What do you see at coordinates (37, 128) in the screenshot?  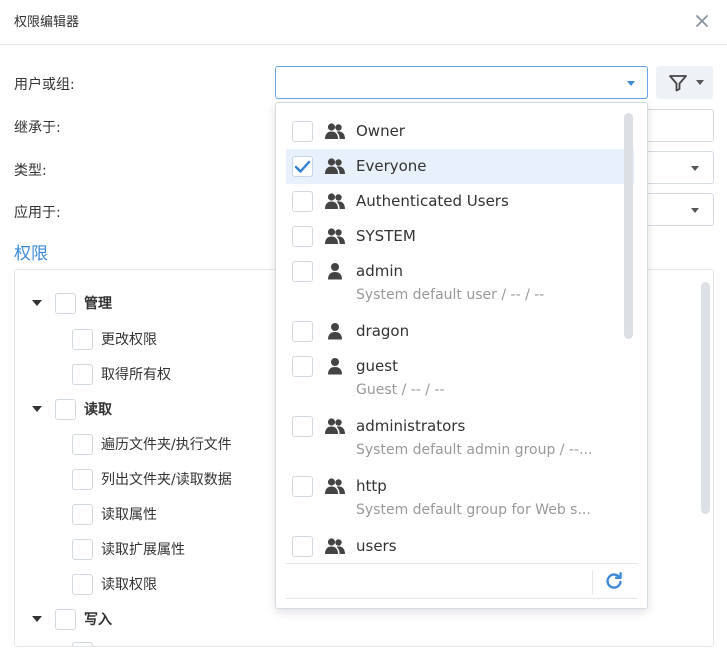 I see `inherited-from-label: 继承于:` at bounding box center [37, 128].